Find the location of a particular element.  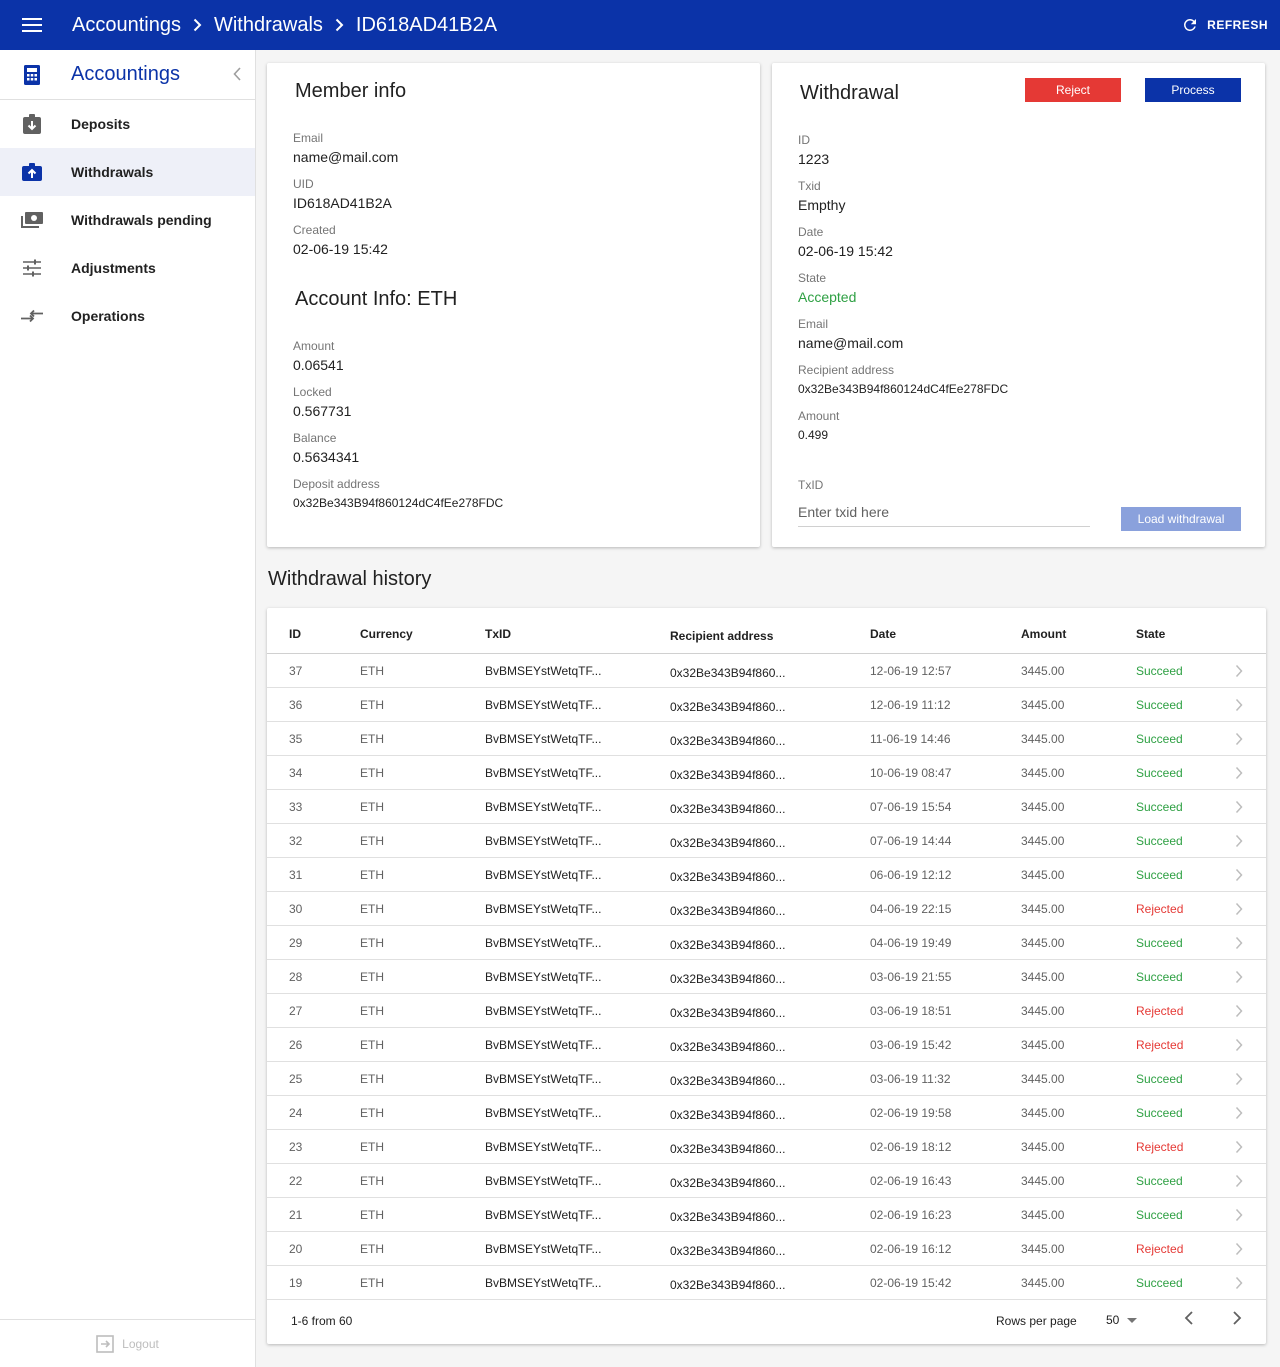

column-header-recipient: Recipient address is located at coordinates (721, 636).